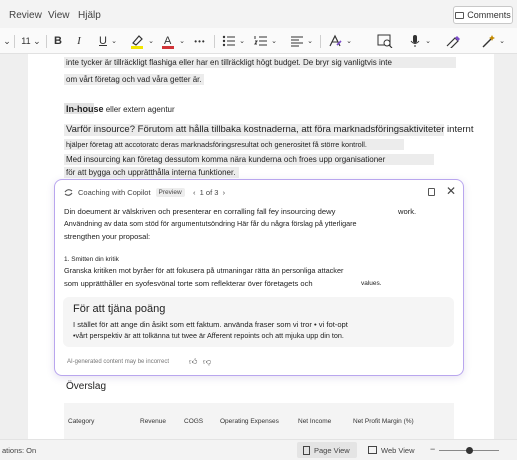  Describe the element at coordinates (242, 41) in the screenshot. I see `bullets-options-chevron-icon: ⌄` at that location.